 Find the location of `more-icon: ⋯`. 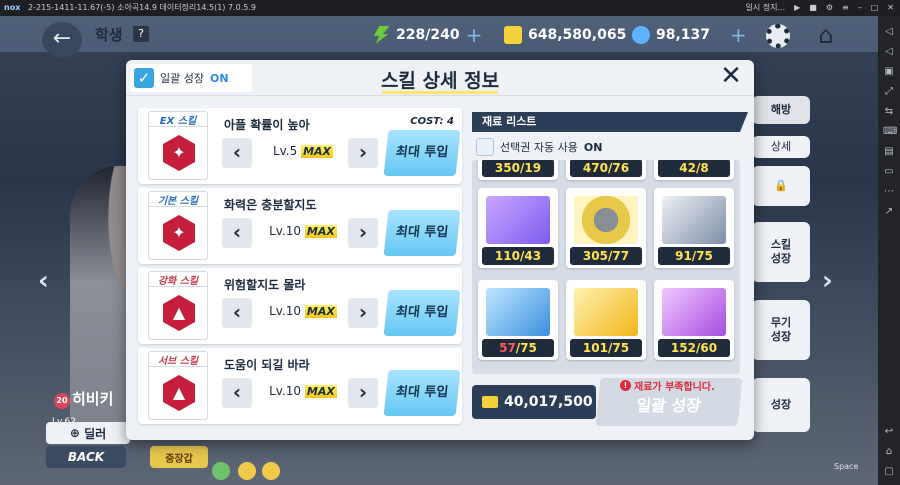

more-icon: ⋯ is located at coordinates (889, 192).